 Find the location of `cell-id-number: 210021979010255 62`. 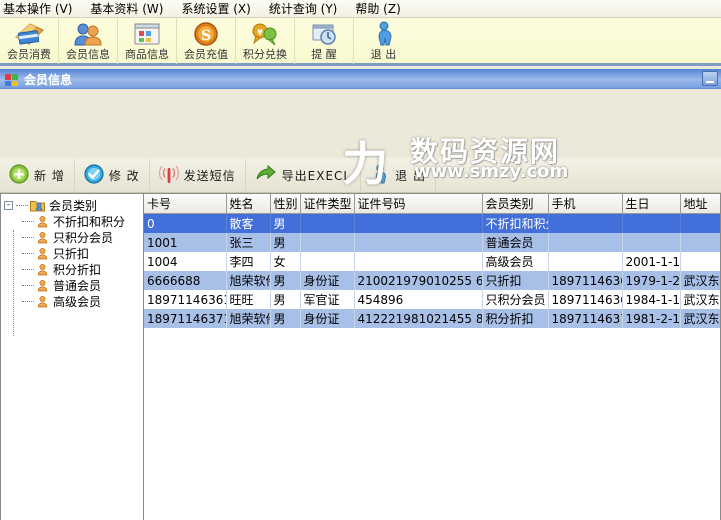

cell-id-number: 210021979010255 62 is located at coordinates (418, 280).